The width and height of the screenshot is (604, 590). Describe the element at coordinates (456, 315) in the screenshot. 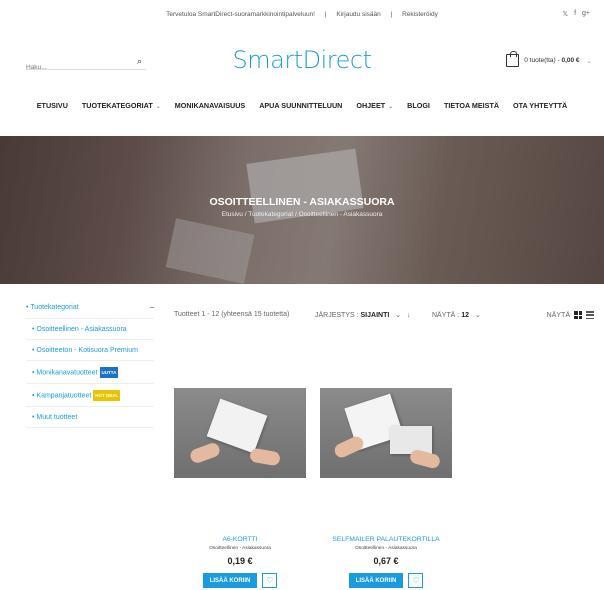

I see `limit-select: NÄYTÄ : 12 ⌄` at that location.